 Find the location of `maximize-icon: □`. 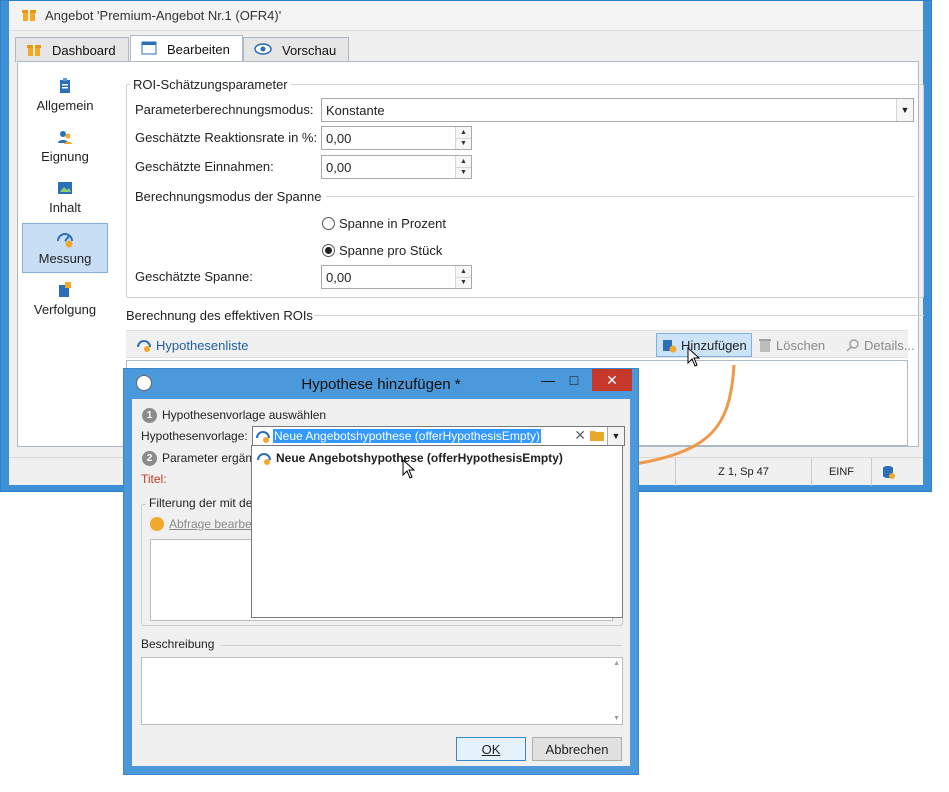

maximize-icon: □ is located at coordinates (574, 380).